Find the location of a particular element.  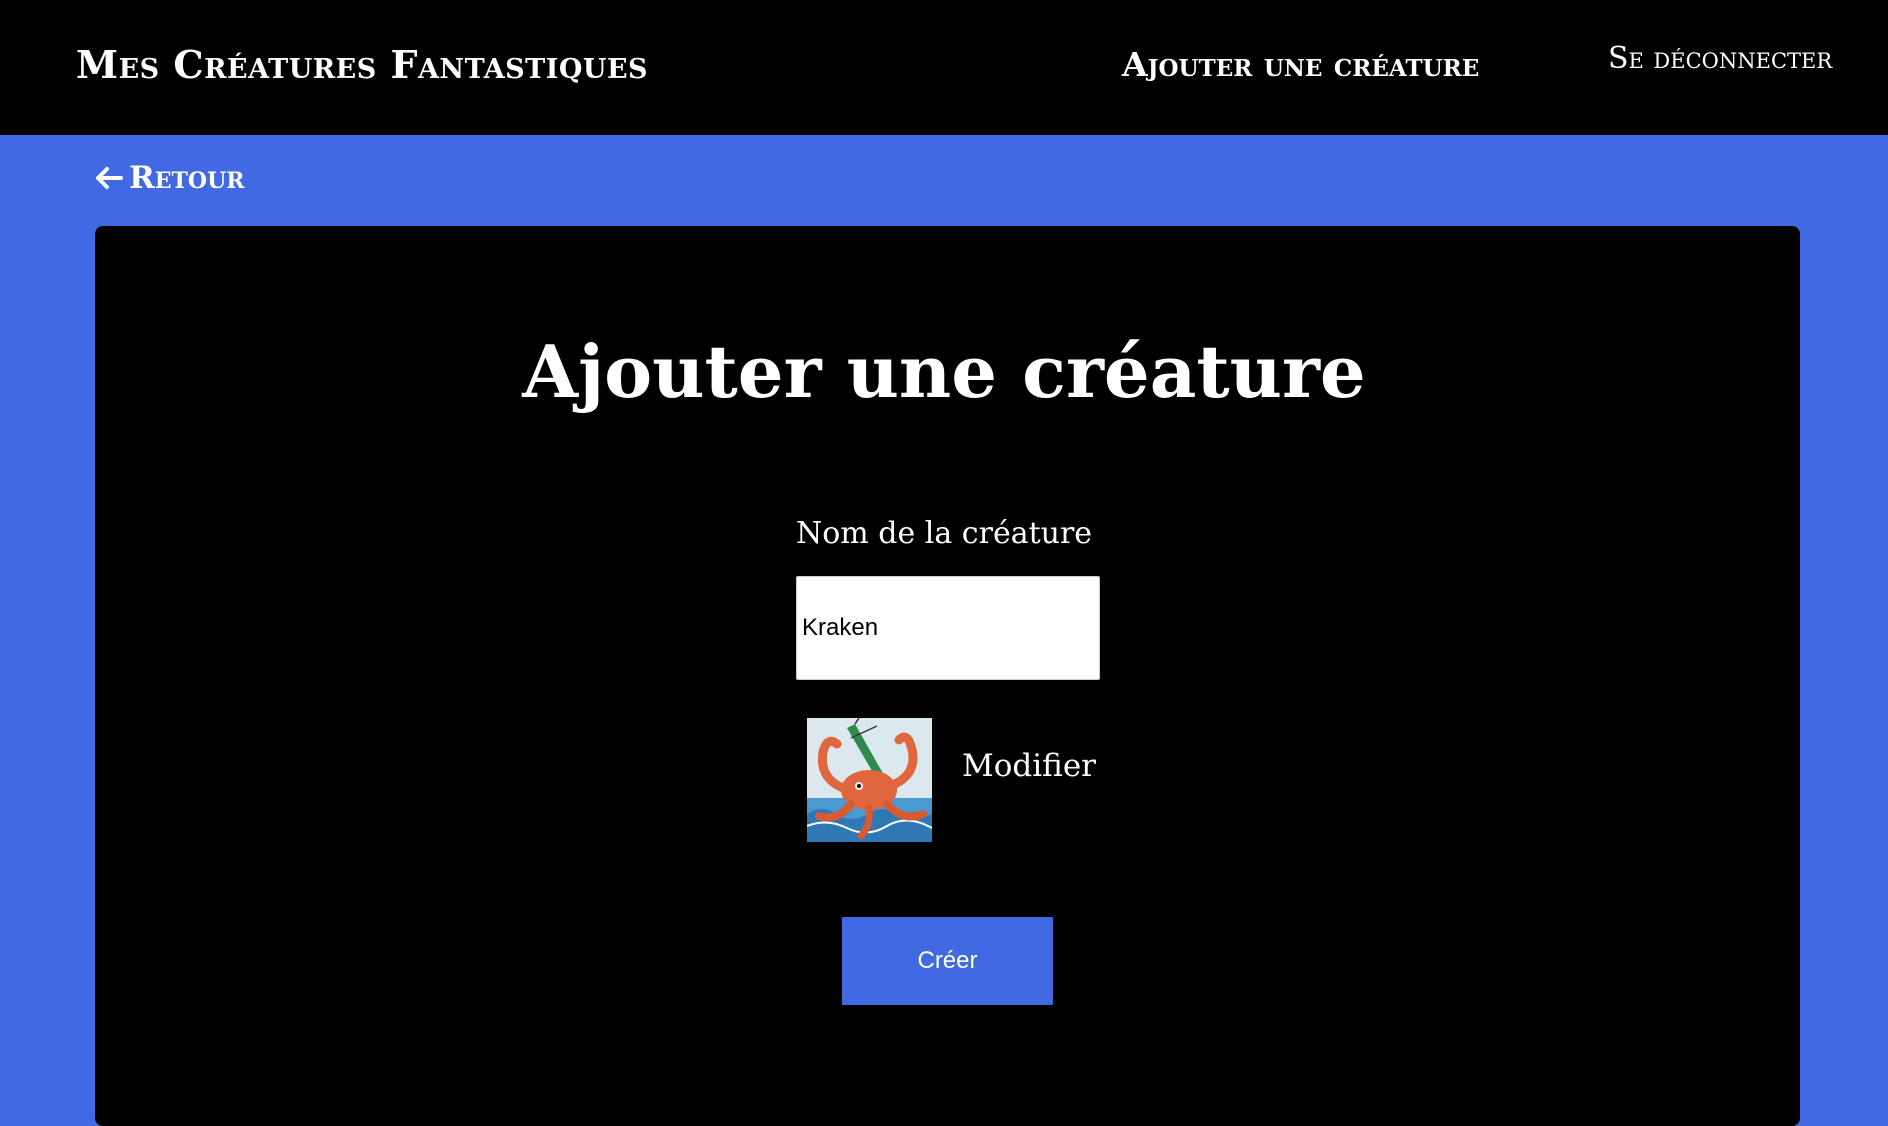

arrow-left-icon is located at coordinates (109, 178).